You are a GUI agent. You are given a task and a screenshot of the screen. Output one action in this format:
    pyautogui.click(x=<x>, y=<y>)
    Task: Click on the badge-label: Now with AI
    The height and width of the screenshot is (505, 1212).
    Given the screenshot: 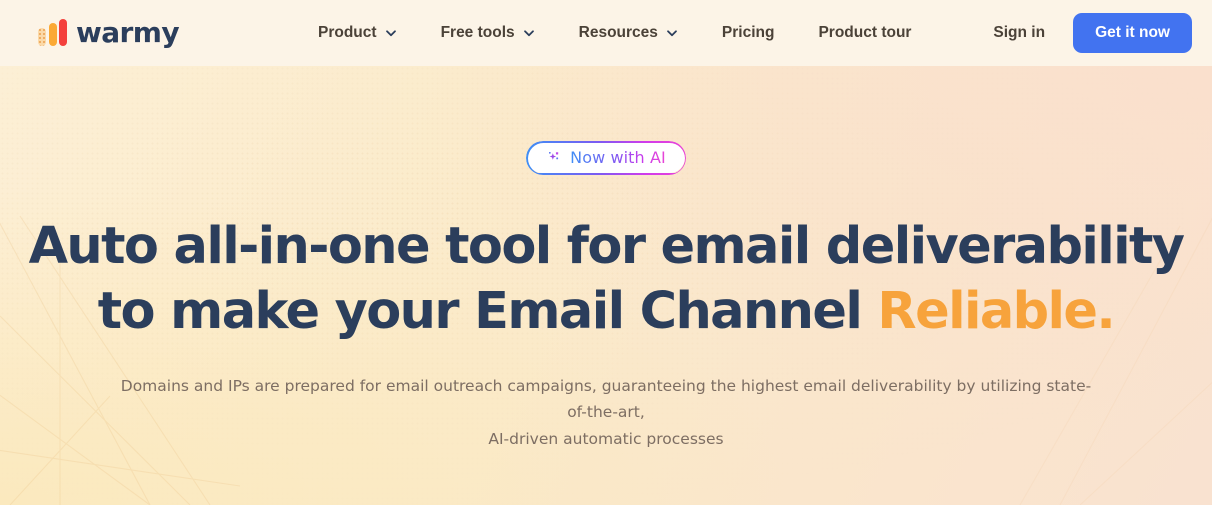 What is the action you would take?
    pyautogui.click(x=618, y=157)
    